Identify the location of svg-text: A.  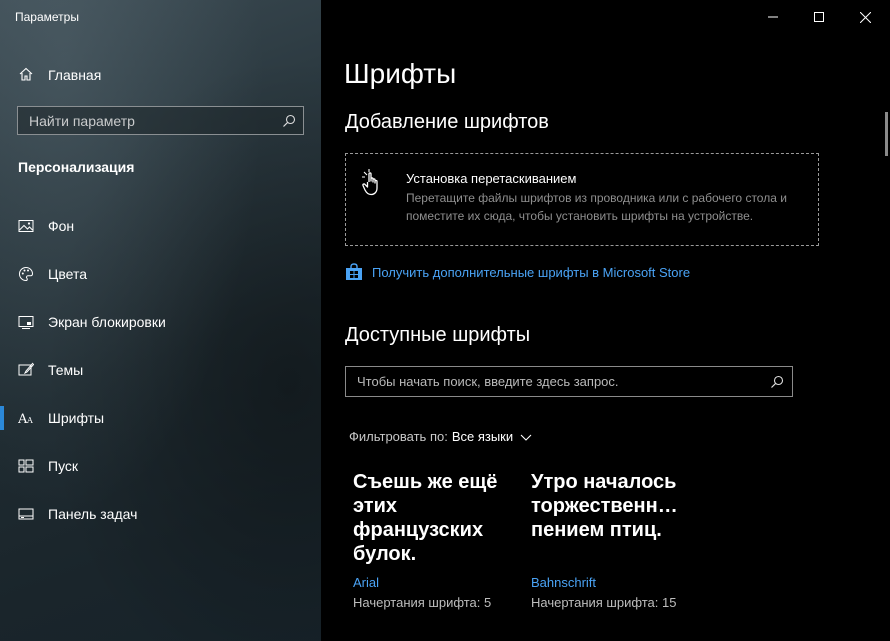
(29, 420).